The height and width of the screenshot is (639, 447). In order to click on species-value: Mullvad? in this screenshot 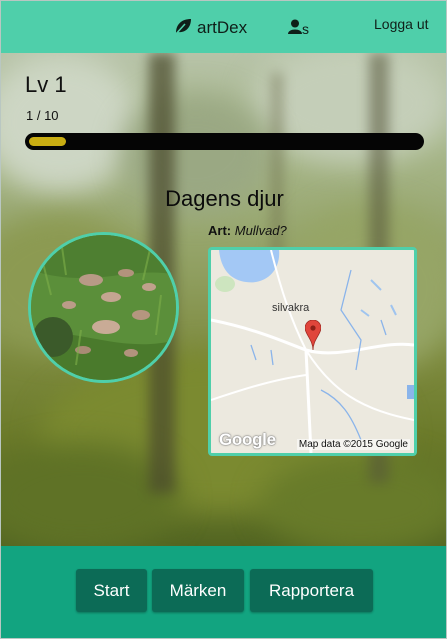, I will do `click(260, 230)`.